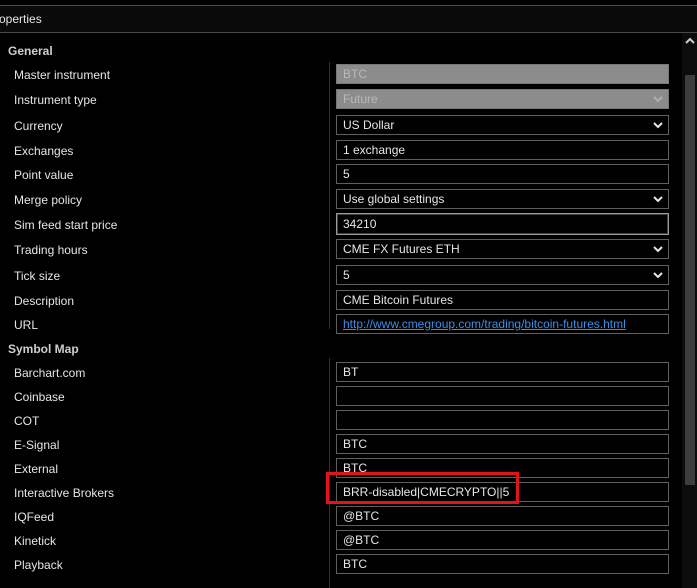 The height and width of the screenshot is (588, 697). What do you see at coordinates (34, 517) in the screenshot?
I see `label-iqfeed: IQFeed` at bounding box center [34, 517].